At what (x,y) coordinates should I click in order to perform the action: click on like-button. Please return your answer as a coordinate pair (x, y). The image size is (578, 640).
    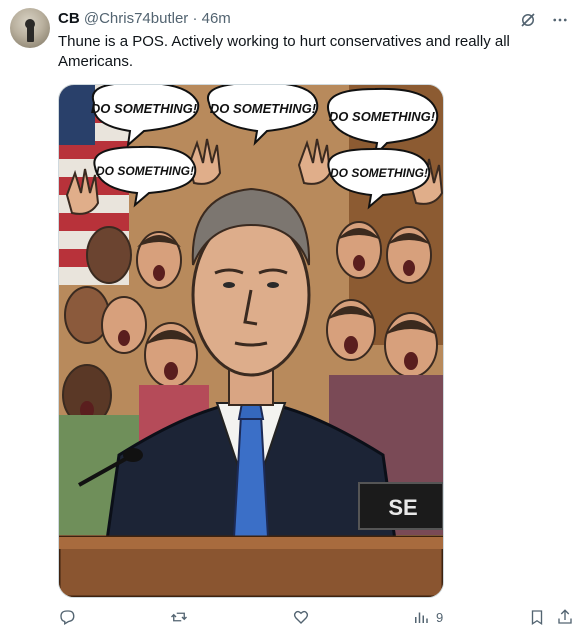
    Looking at the image, I should click on (301, 617).